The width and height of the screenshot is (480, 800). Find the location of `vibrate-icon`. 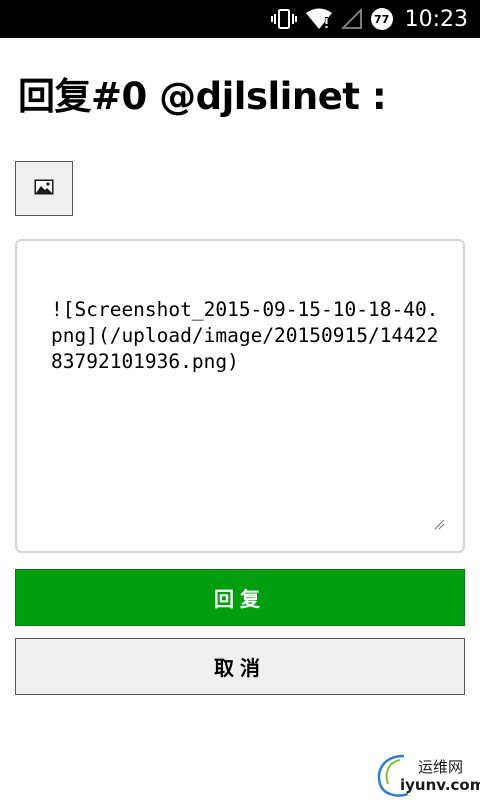

vibrate-icon is located at coordinates (283, 19).